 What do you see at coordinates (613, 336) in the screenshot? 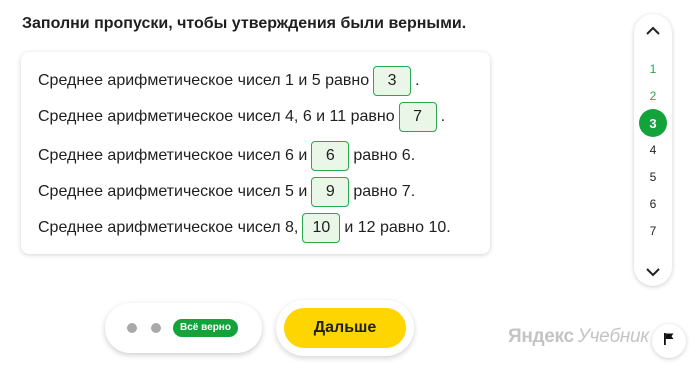
I see `brand-product: Учебник` at bounding box center [613, 336].